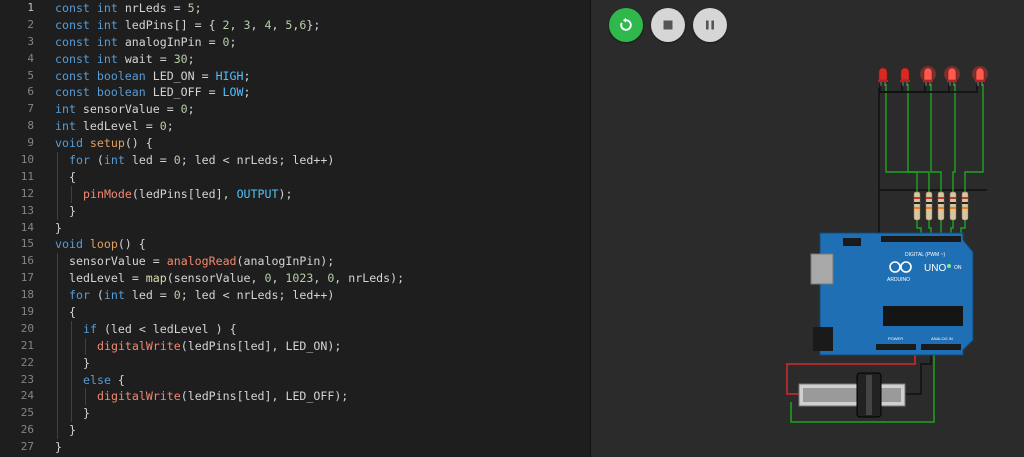 This screenshot has height=457, width=1024. I want to click on code-line: 15 void loop() {, so click(295, 244).